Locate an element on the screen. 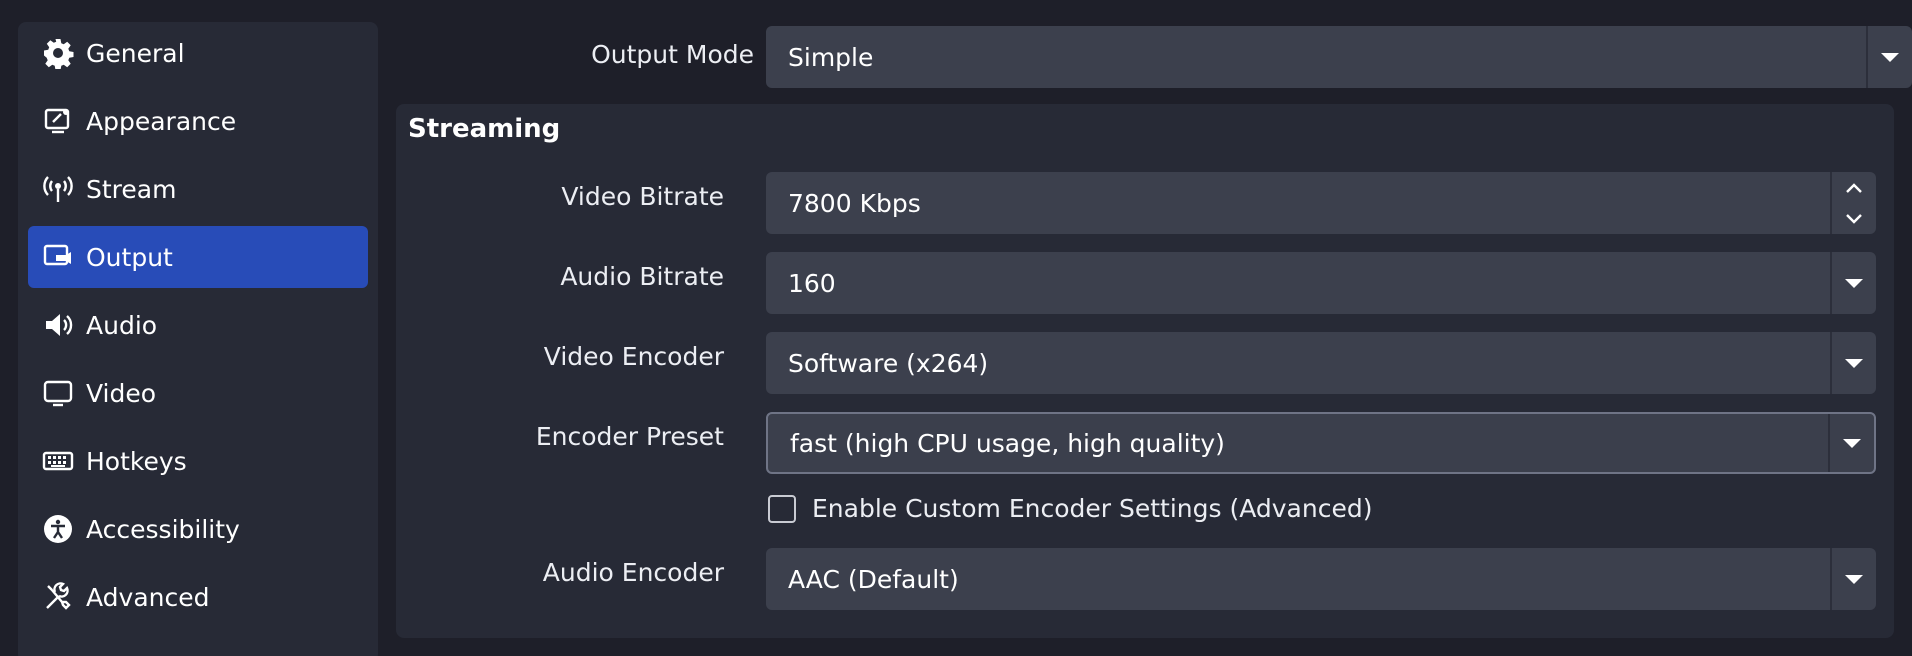  chevron-up-icon is located at coordinates (1854, 187).